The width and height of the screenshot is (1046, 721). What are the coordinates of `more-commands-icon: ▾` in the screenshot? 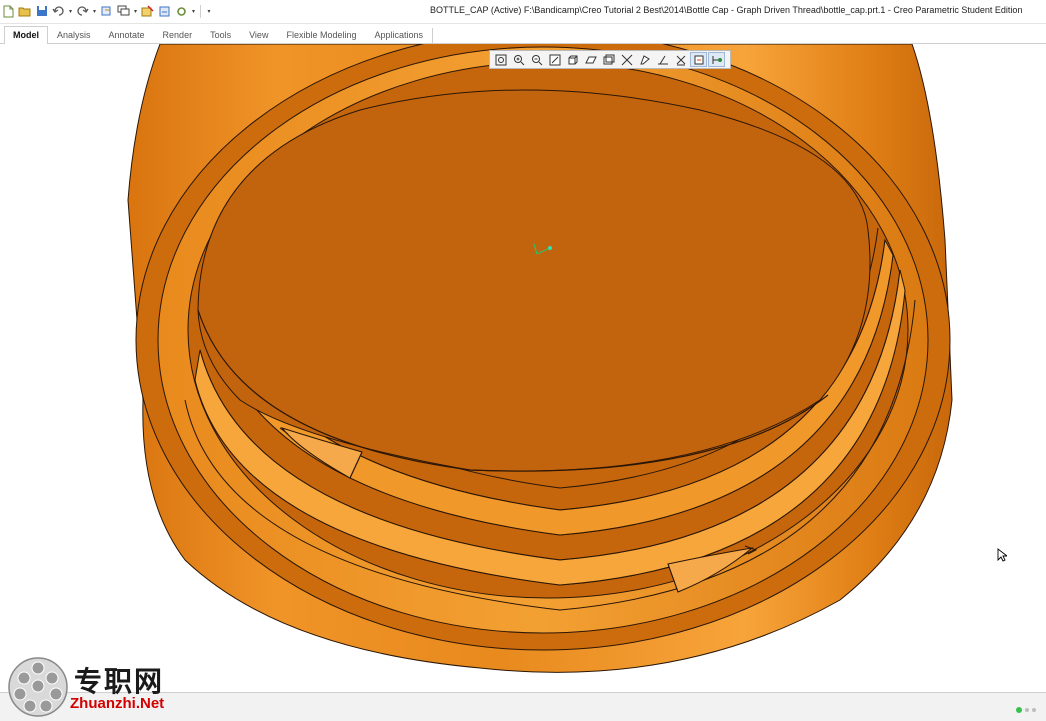 It's located at (209, 11).